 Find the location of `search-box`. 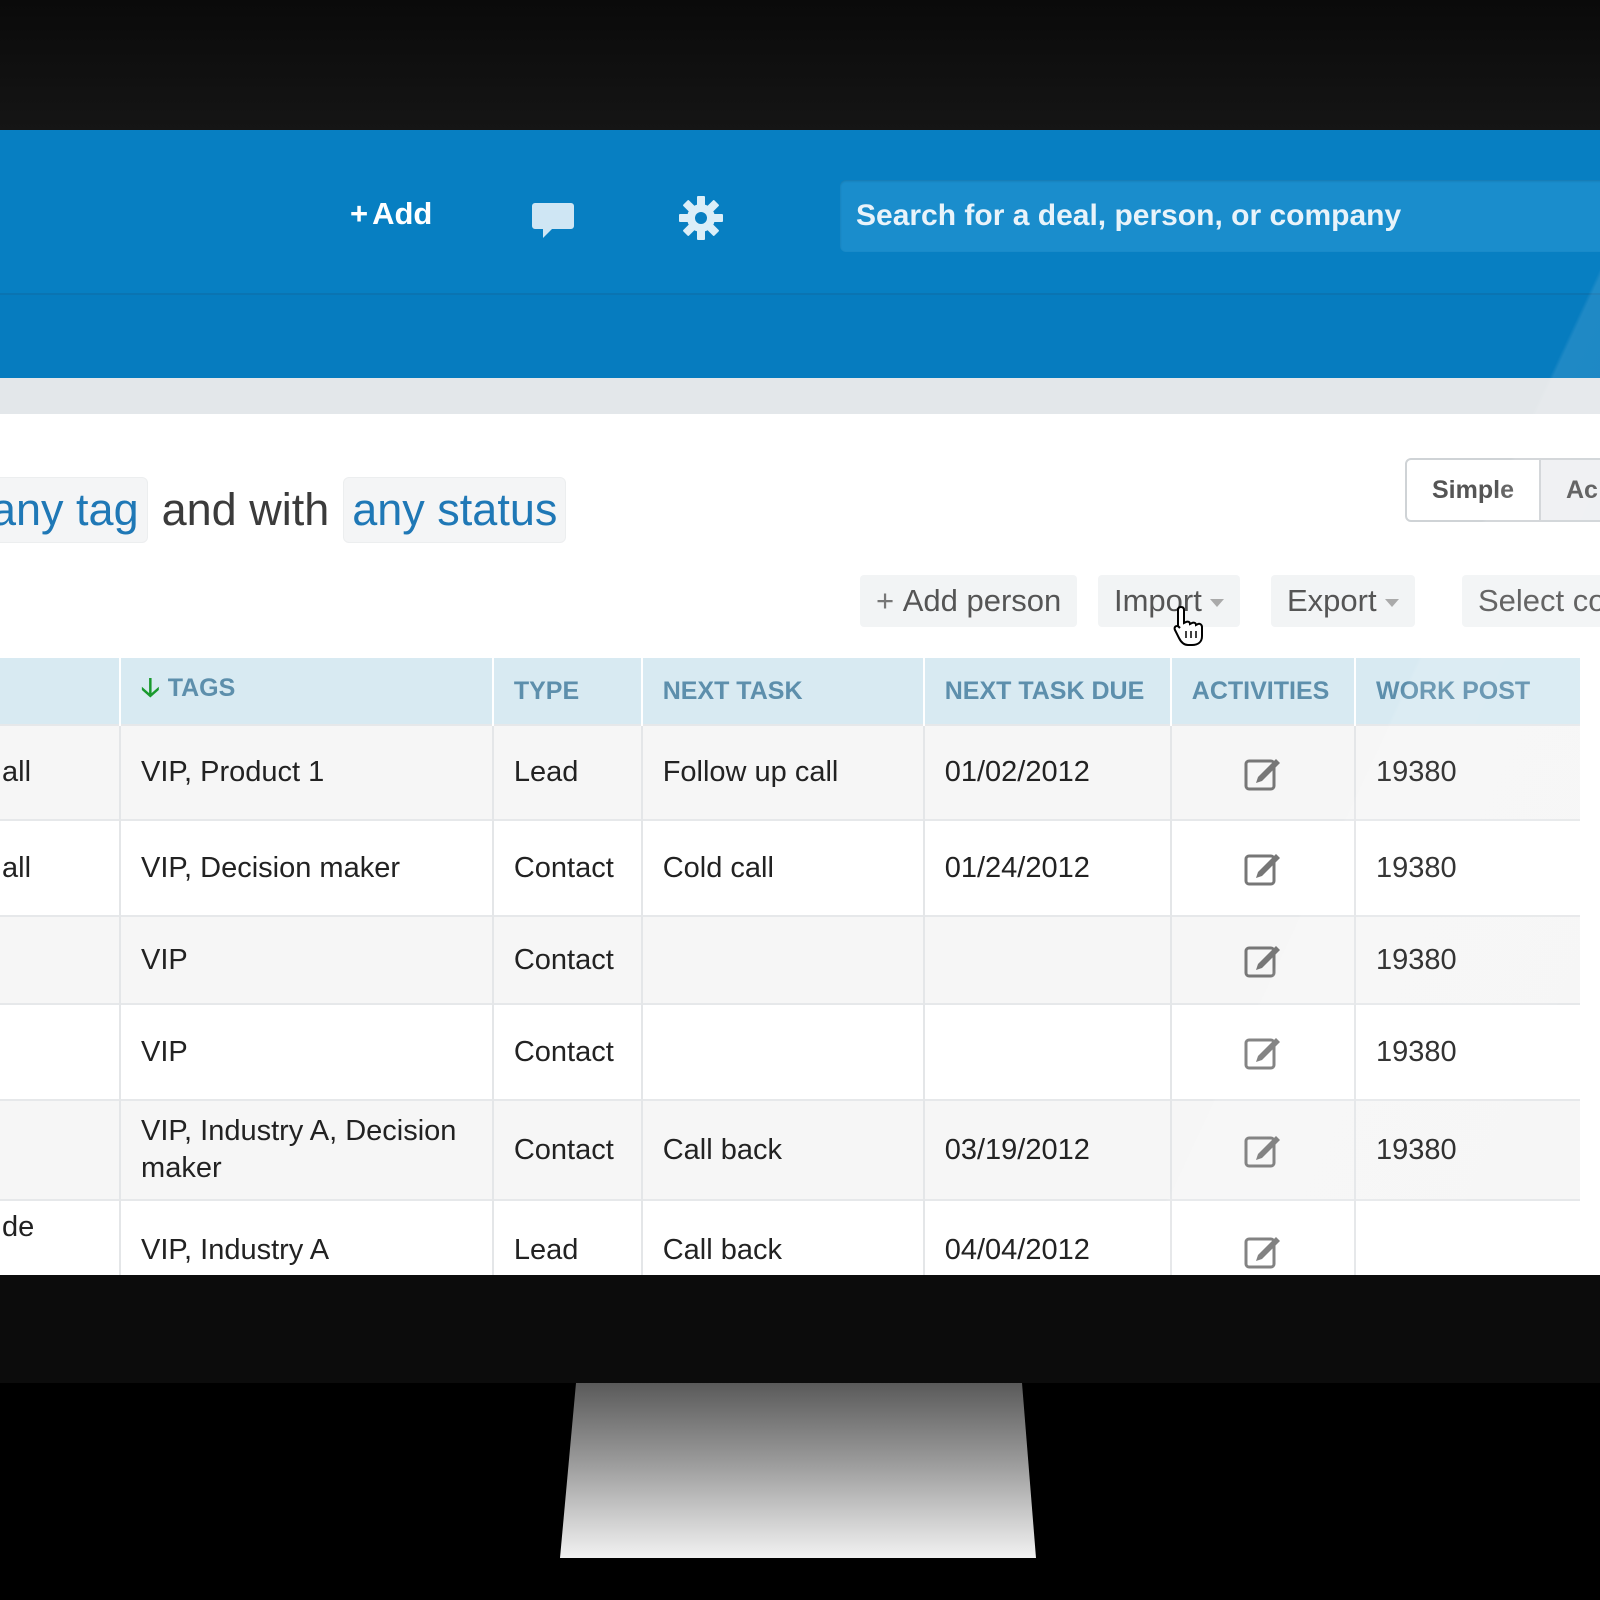

search-box is located at coordinates (1220, 216).